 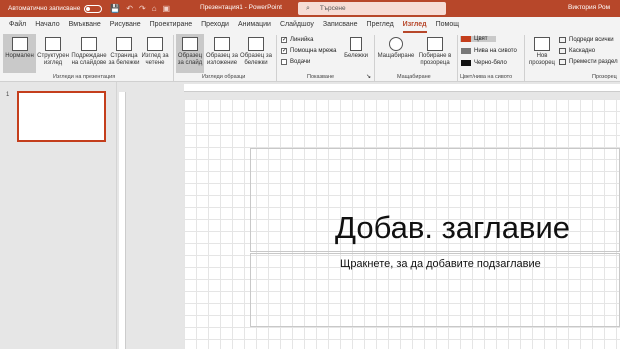 I want to click on quick-access-toolbar: 💾 ↶ ↷ ⌂ ▣, so click(x=140, y=8).